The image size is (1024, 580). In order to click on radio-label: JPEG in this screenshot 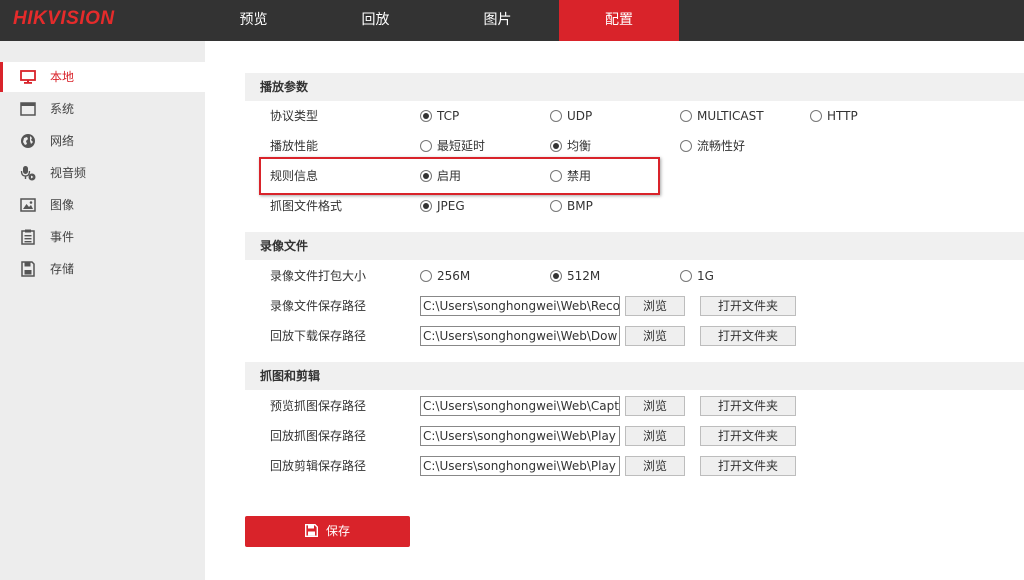, I will do `click(451, 206)`.